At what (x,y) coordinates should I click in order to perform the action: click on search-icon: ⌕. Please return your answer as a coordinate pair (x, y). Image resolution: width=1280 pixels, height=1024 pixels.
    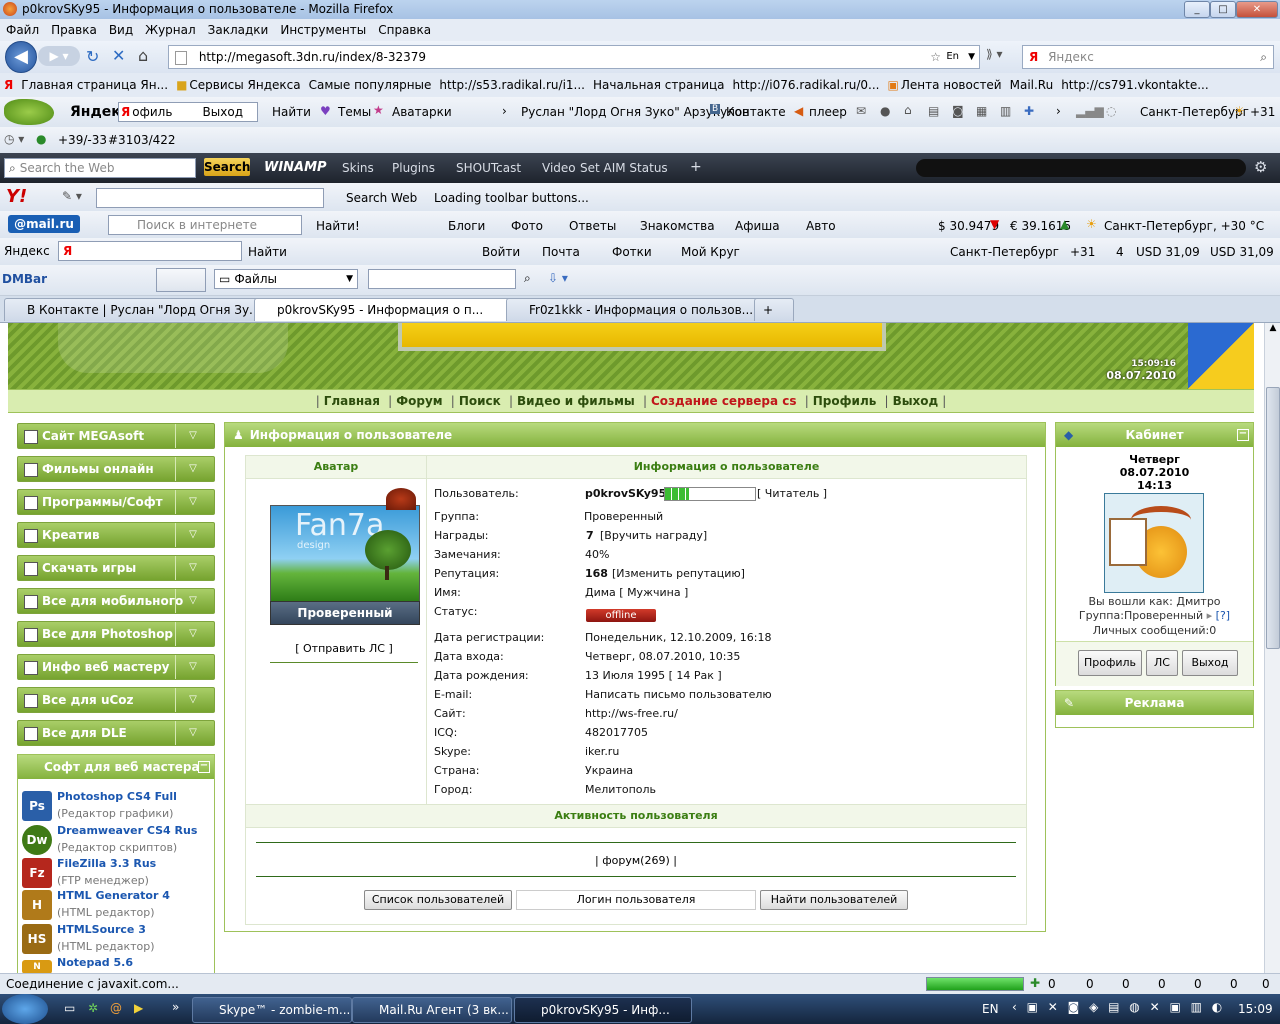
    Looking at the image, I should click on (1263, 57).